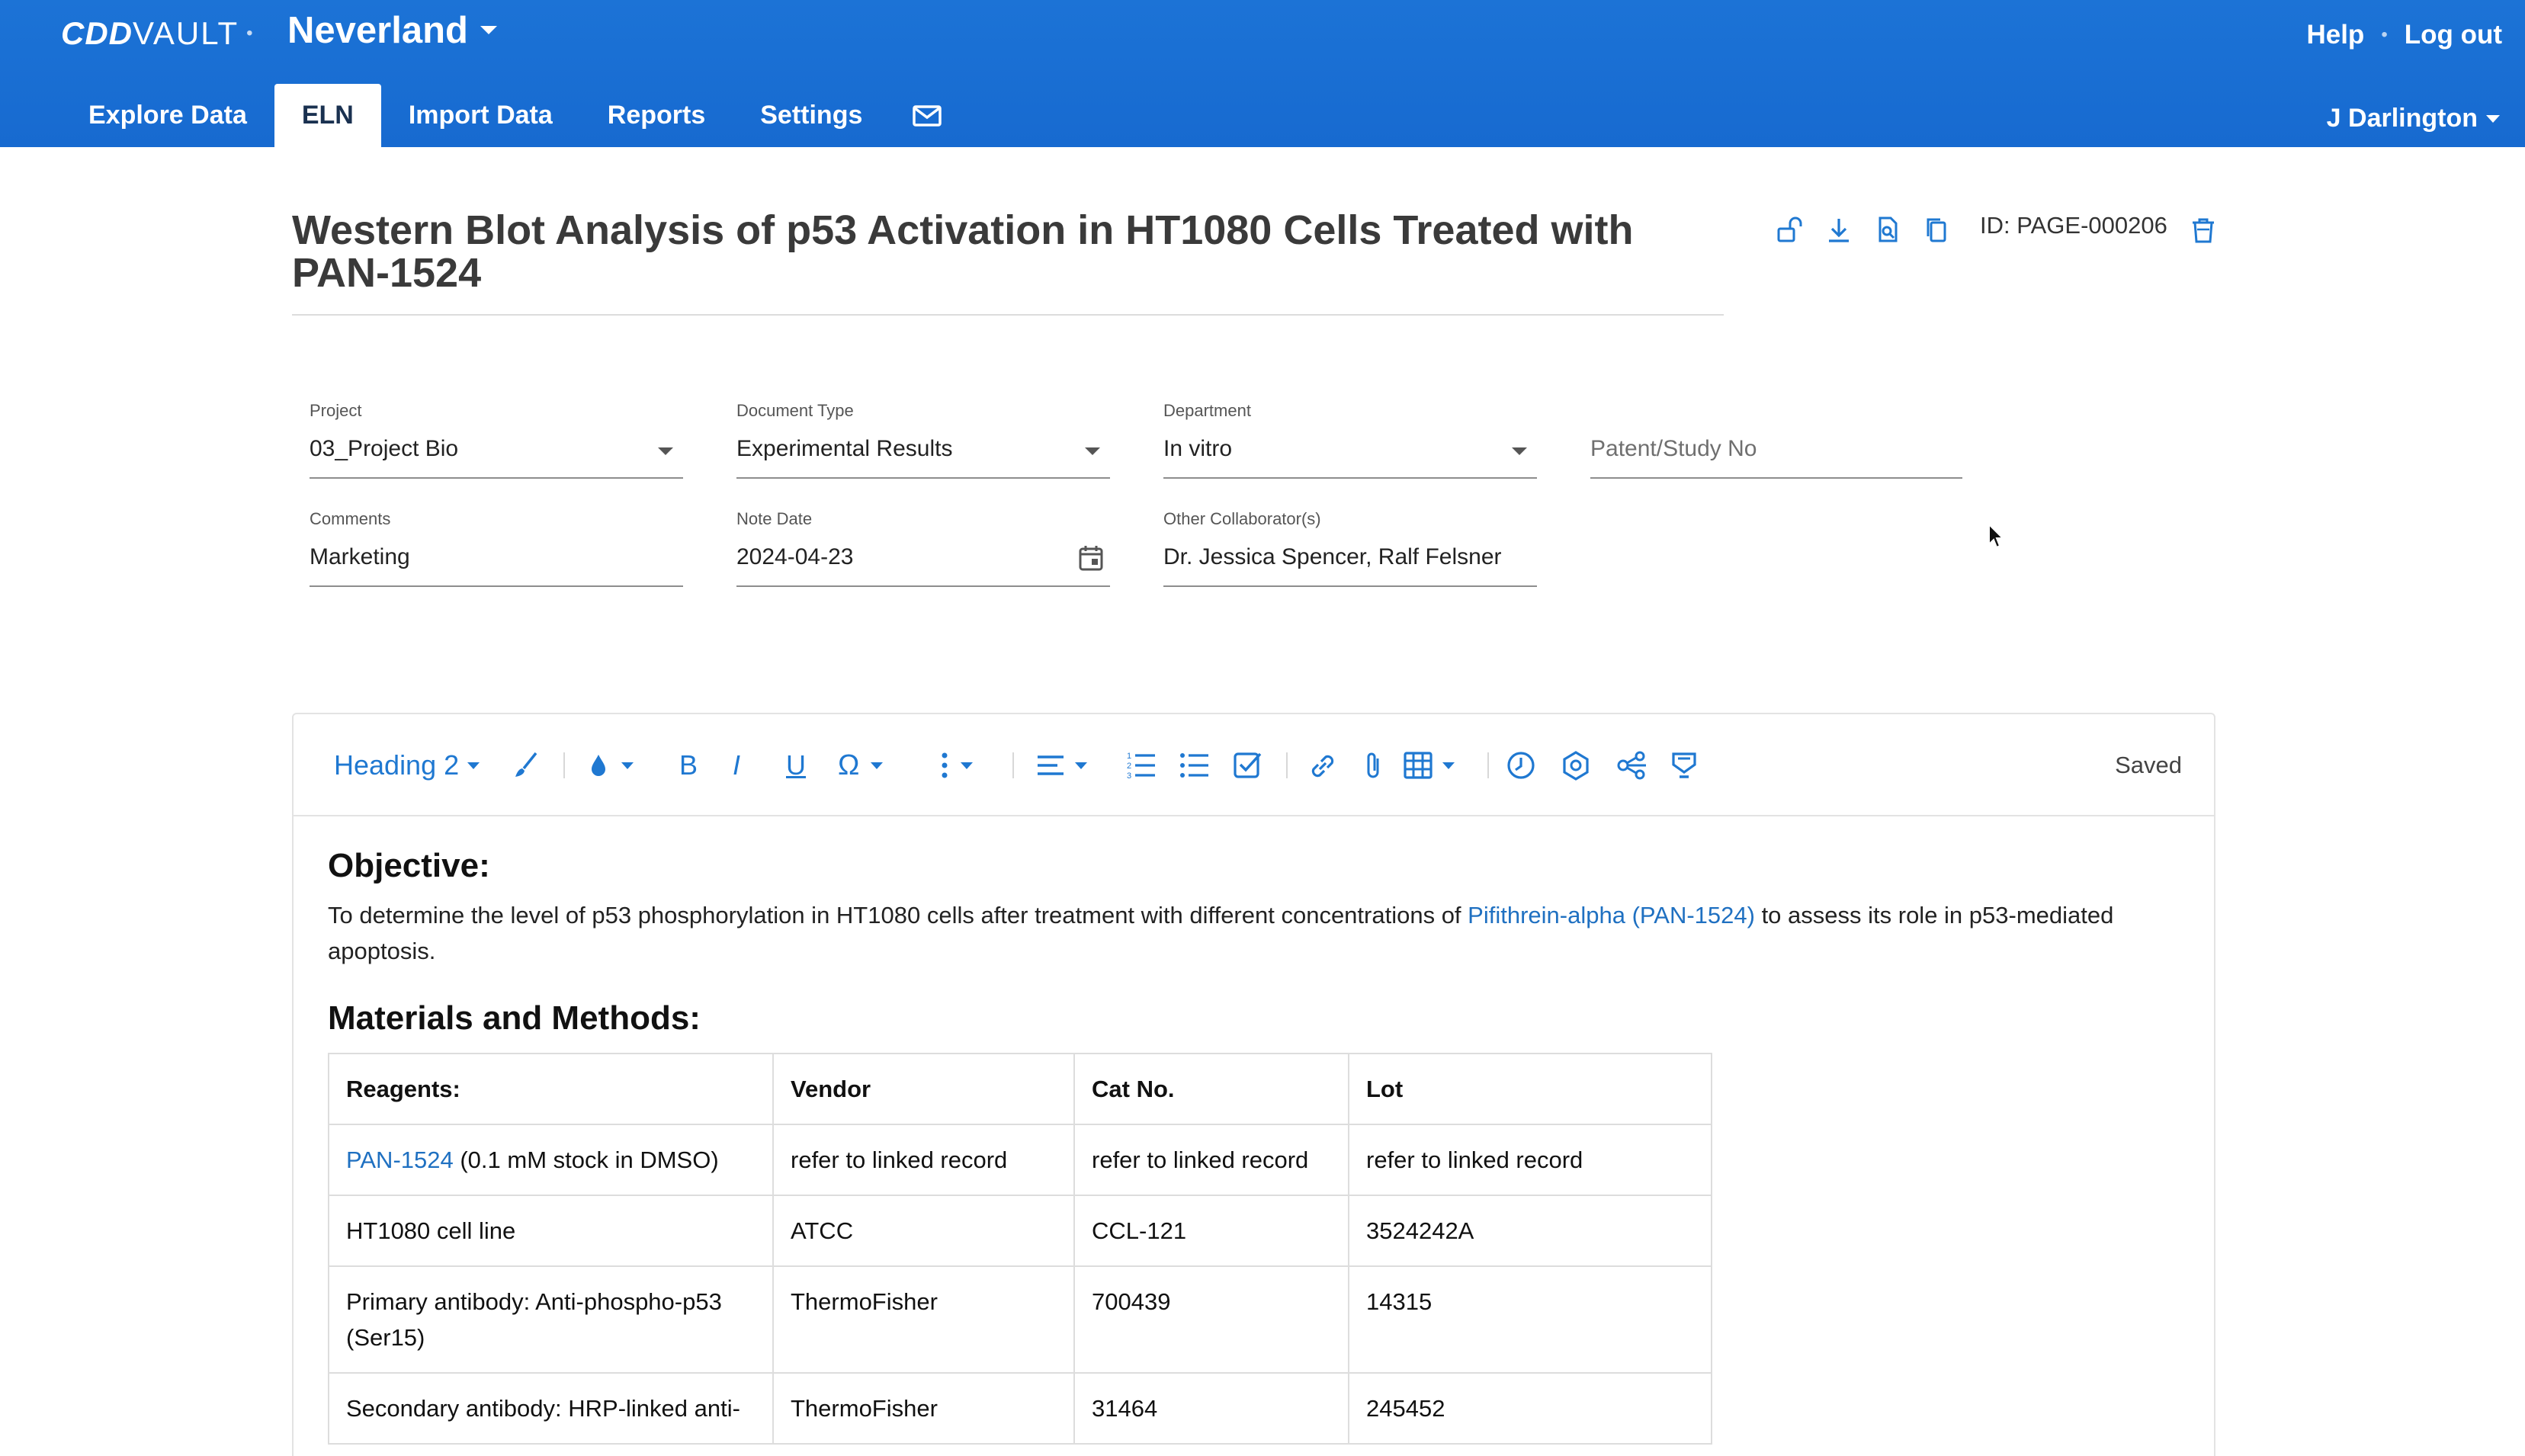  I want to click on editor-toolbar: Heading 2 B I U Ω 12 3 Saved, so click(1254, 765).